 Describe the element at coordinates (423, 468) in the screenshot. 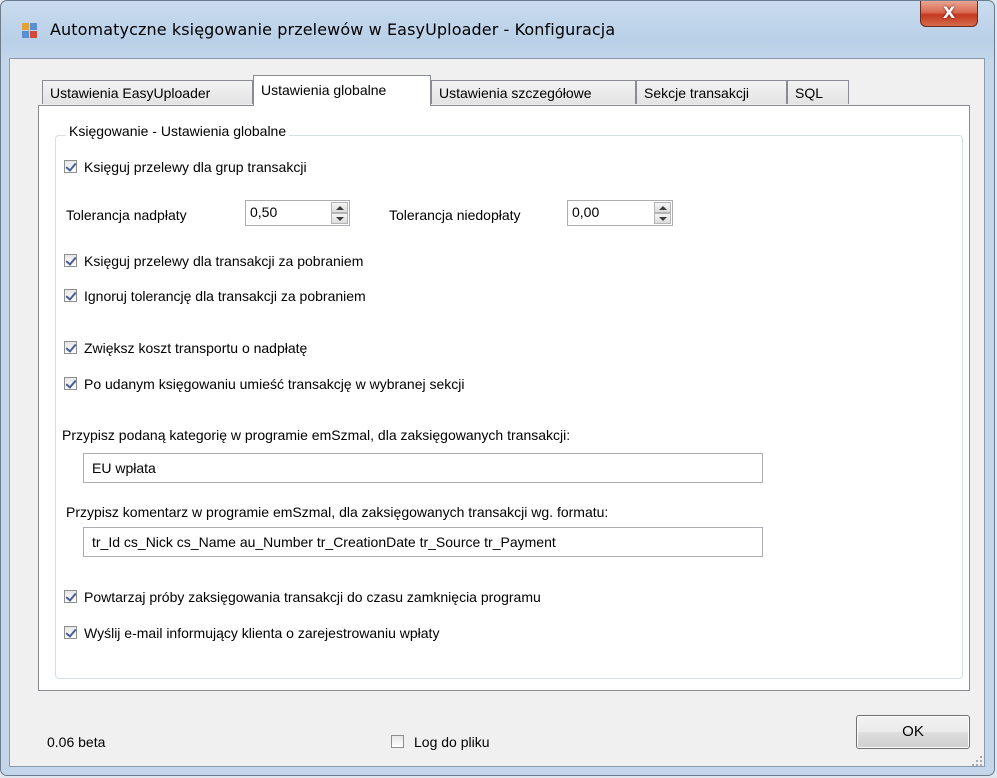

I see `category-input: EU wpłata` at that location.